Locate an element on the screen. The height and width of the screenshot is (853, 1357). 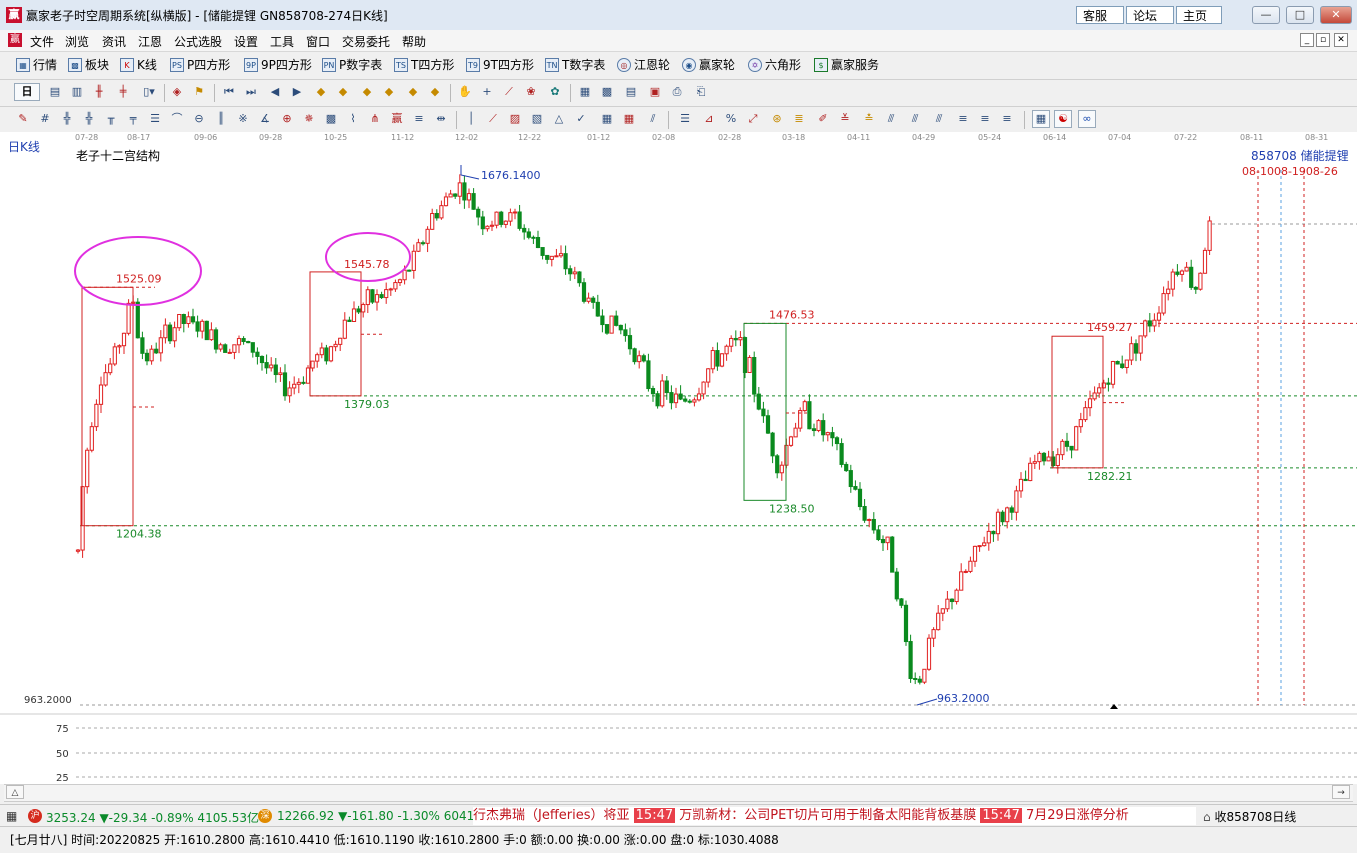
steps-icon: ≡ is located at coordinates (963, 119).